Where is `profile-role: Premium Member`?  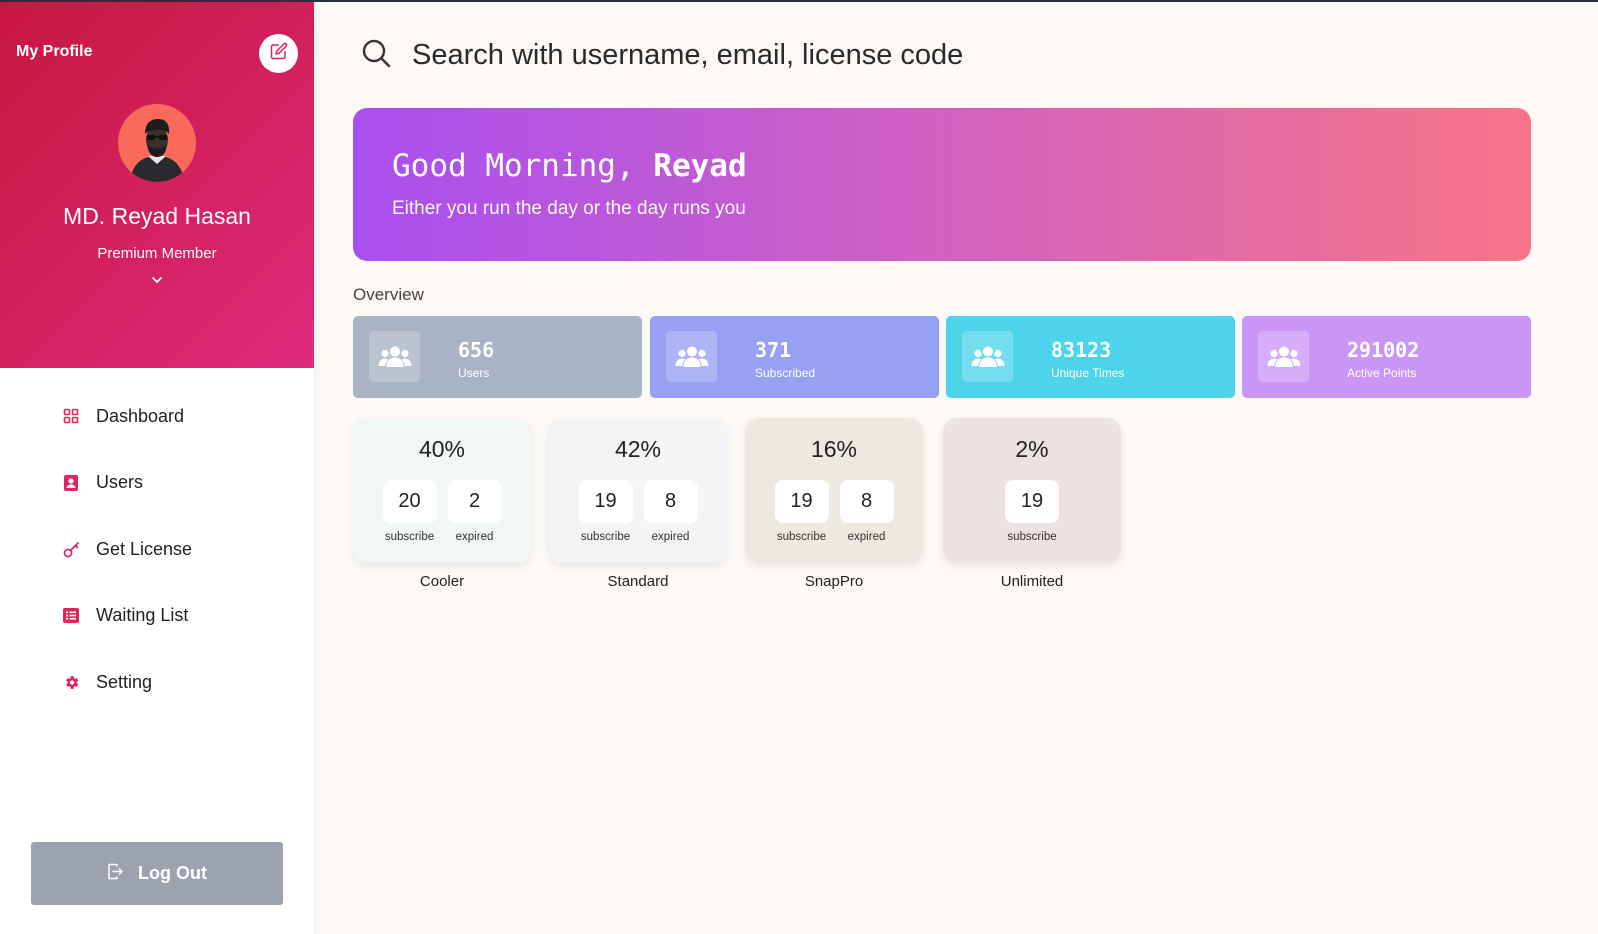 profile-role: Premium Member is located at coordinates (157, 253).